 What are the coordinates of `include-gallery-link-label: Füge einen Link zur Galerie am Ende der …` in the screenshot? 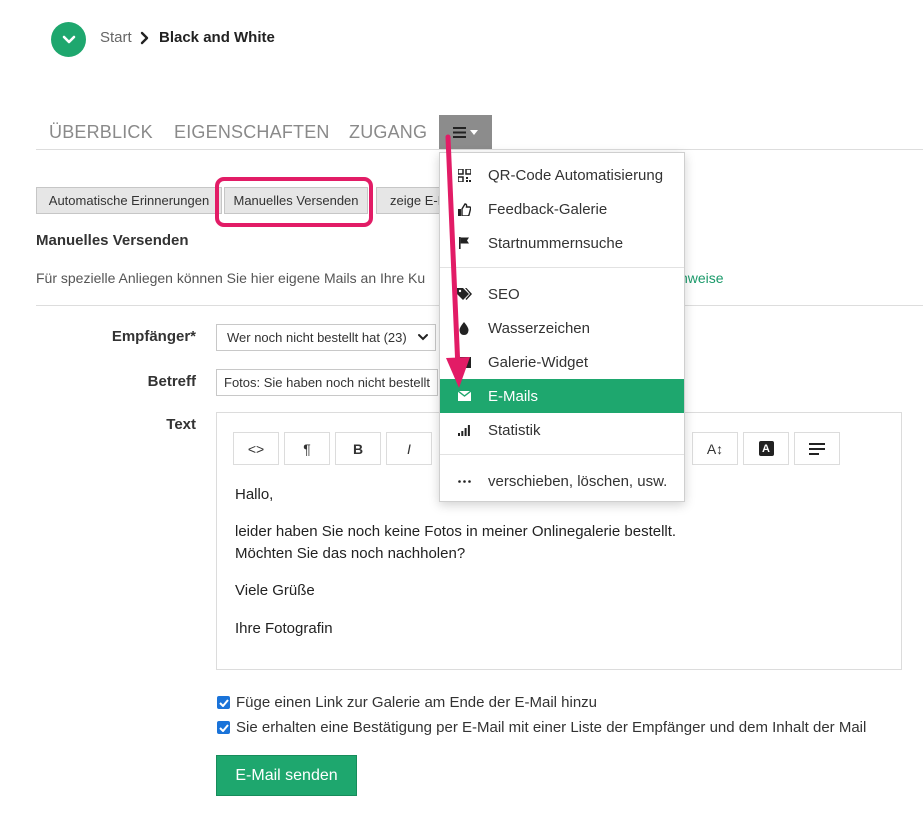 It's located at (417, 702).